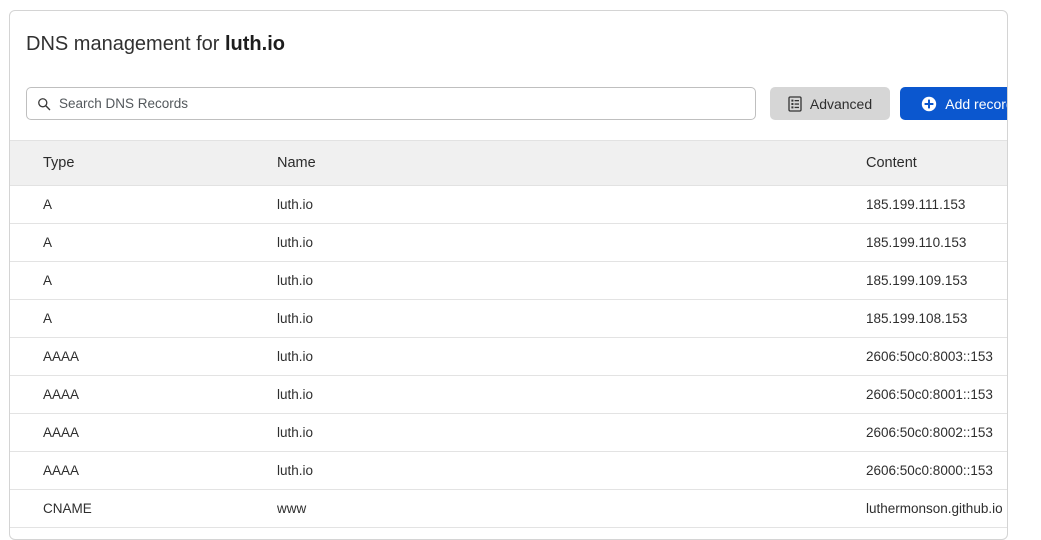 The height and width of the screenshot is (540, 1041). What do you see at coordinates (841, 103) in the screenshot?
I see `advanced-button-label: Advanced` at bounding box center [841, 103].